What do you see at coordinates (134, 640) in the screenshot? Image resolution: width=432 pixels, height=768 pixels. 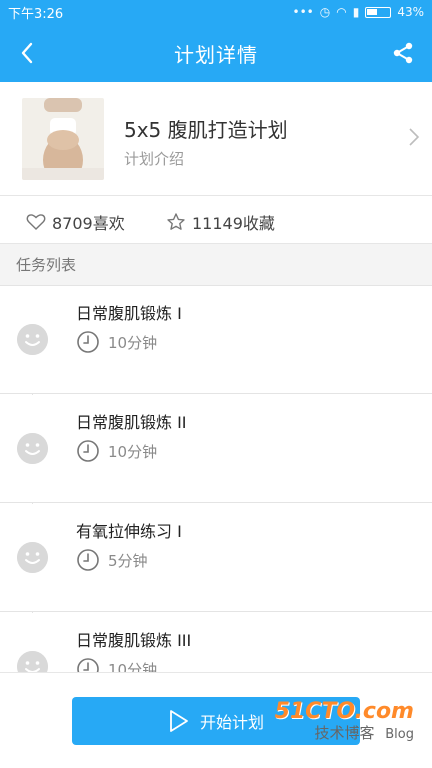 I see `task-title: 日常腹肌锻炼 III` at bounding box center [134, 640].